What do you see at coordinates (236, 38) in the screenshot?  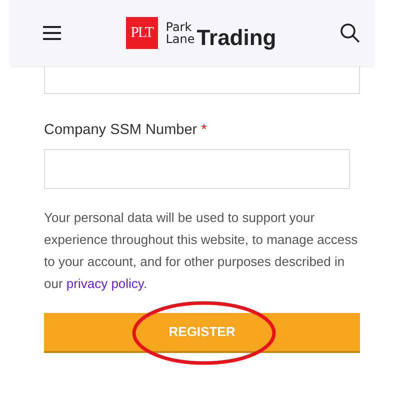 I see `logo-text: Trading` at bounding box center [236, 38].